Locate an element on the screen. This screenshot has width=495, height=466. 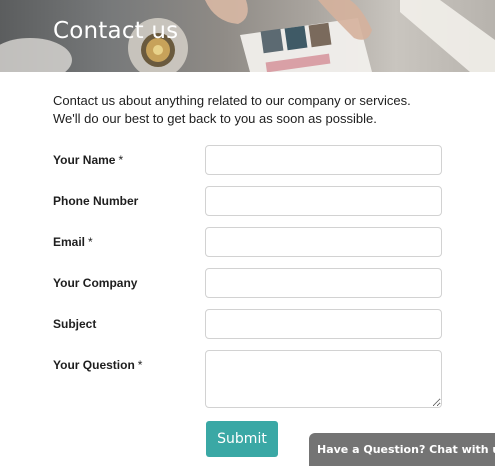
phone-label: Phone Number is located at coordinates (95, 201).